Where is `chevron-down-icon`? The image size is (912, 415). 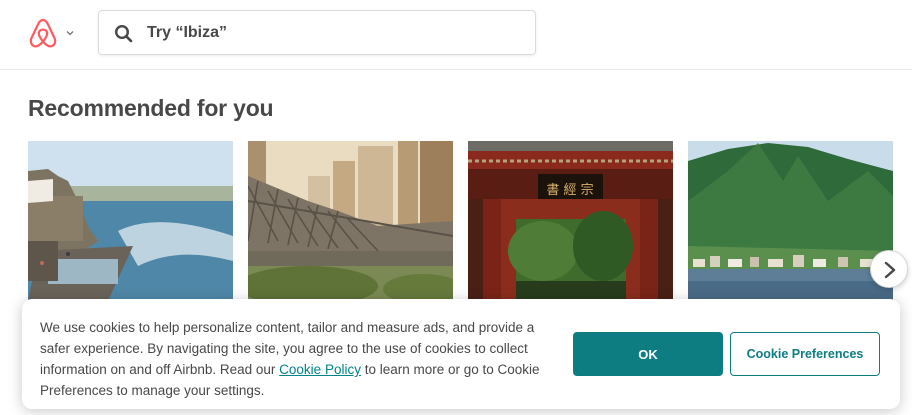 chevron-down-icon is located at coordinates (70, 32).